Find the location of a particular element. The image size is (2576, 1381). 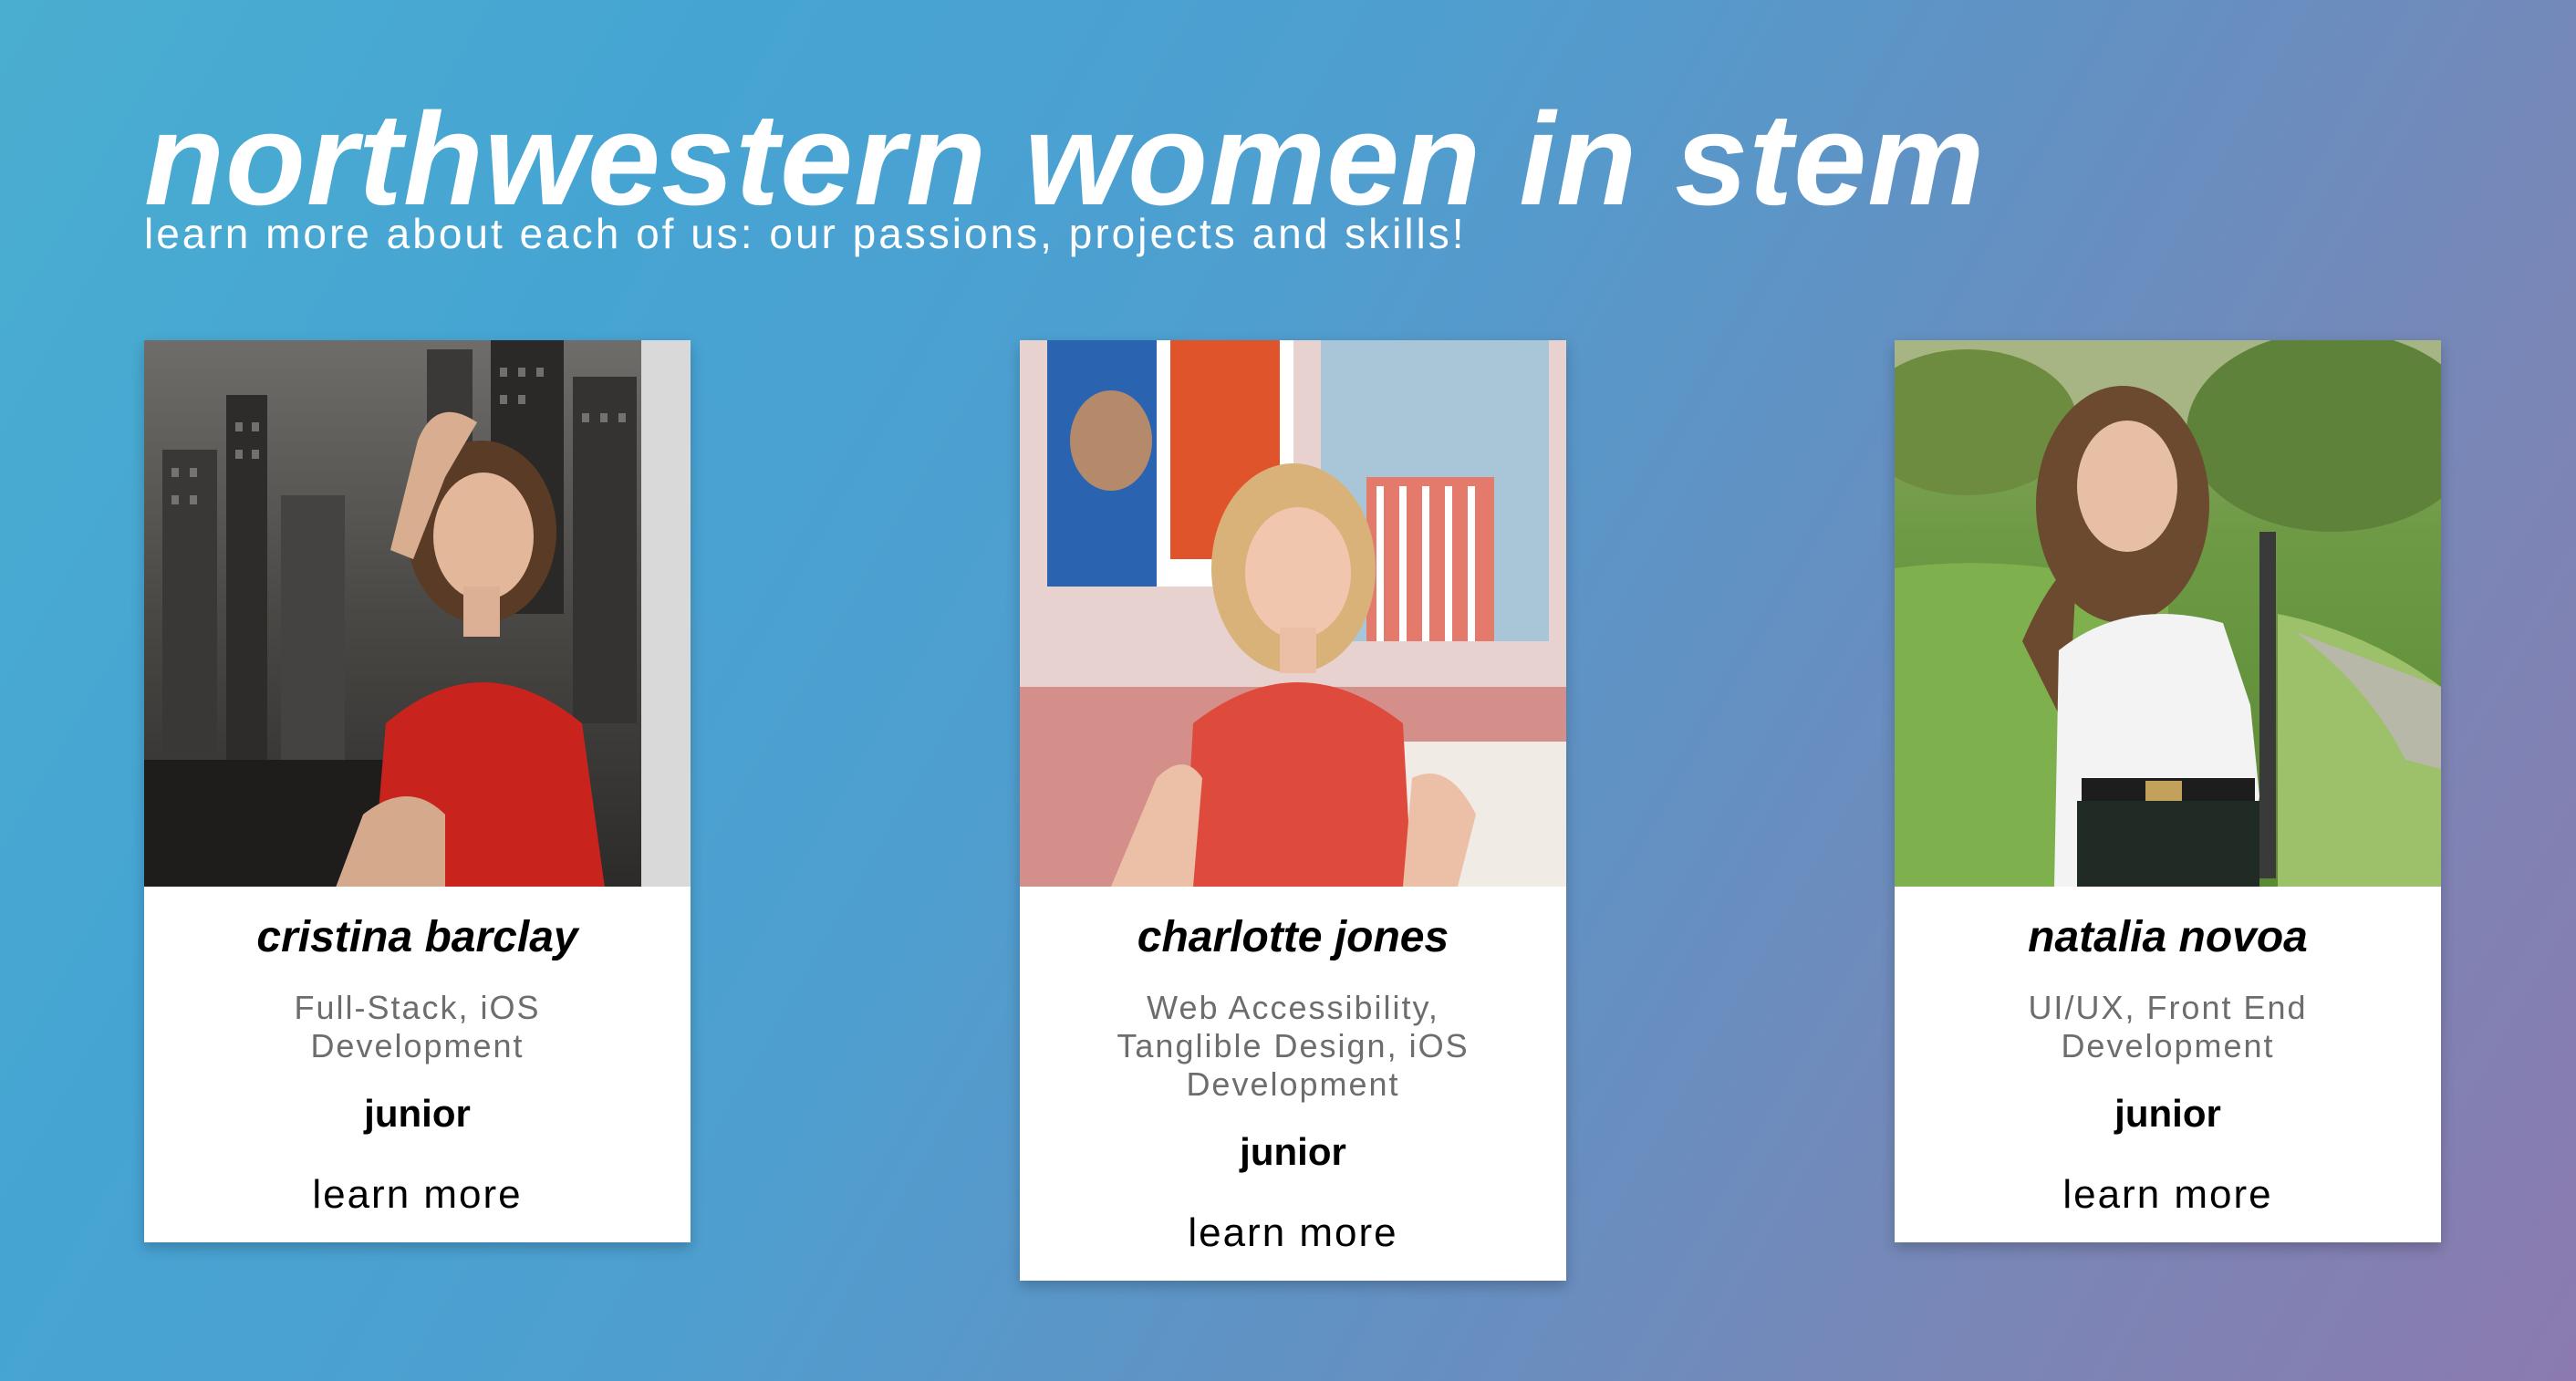

member-name: cristina barclay is located at coordinates (417, 937).